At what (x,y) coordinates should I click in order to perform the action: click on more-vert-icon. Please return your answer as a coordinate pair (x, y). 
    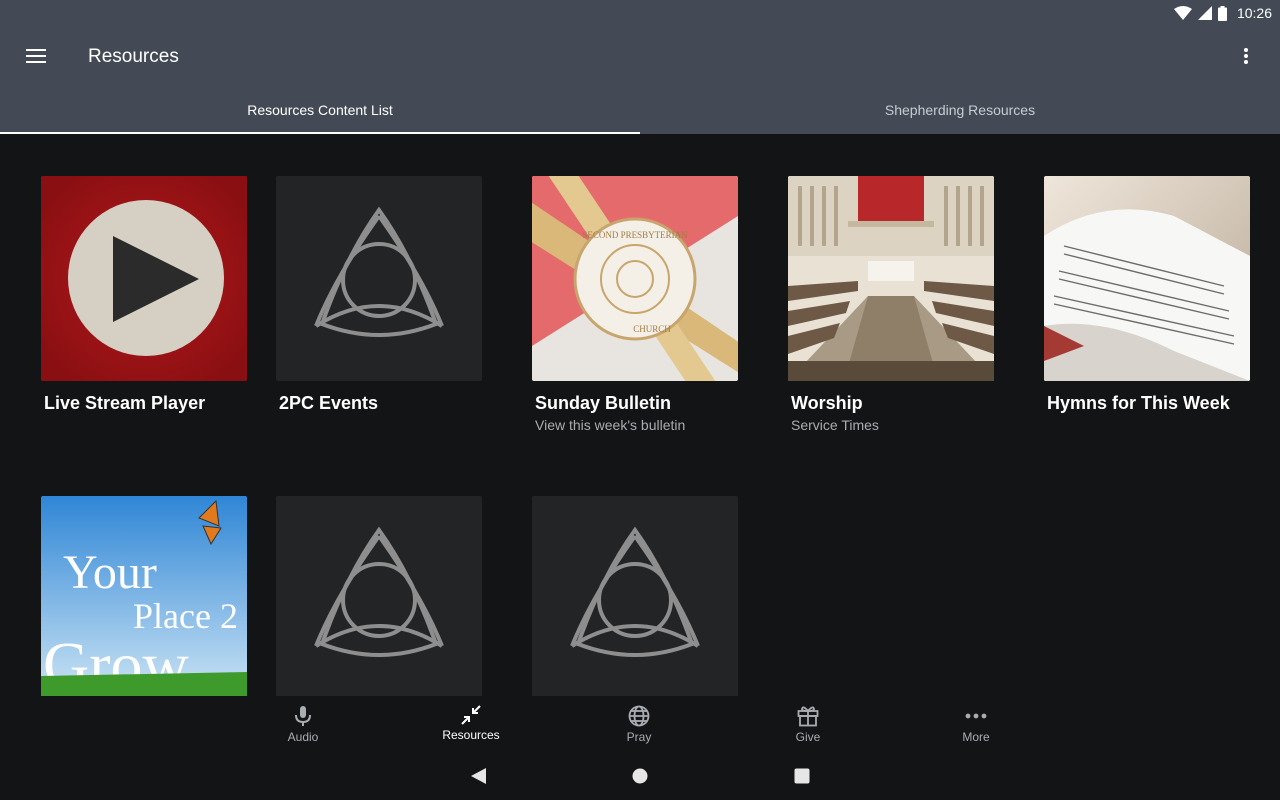
    Looking at the image, I should click on (1246, 56).